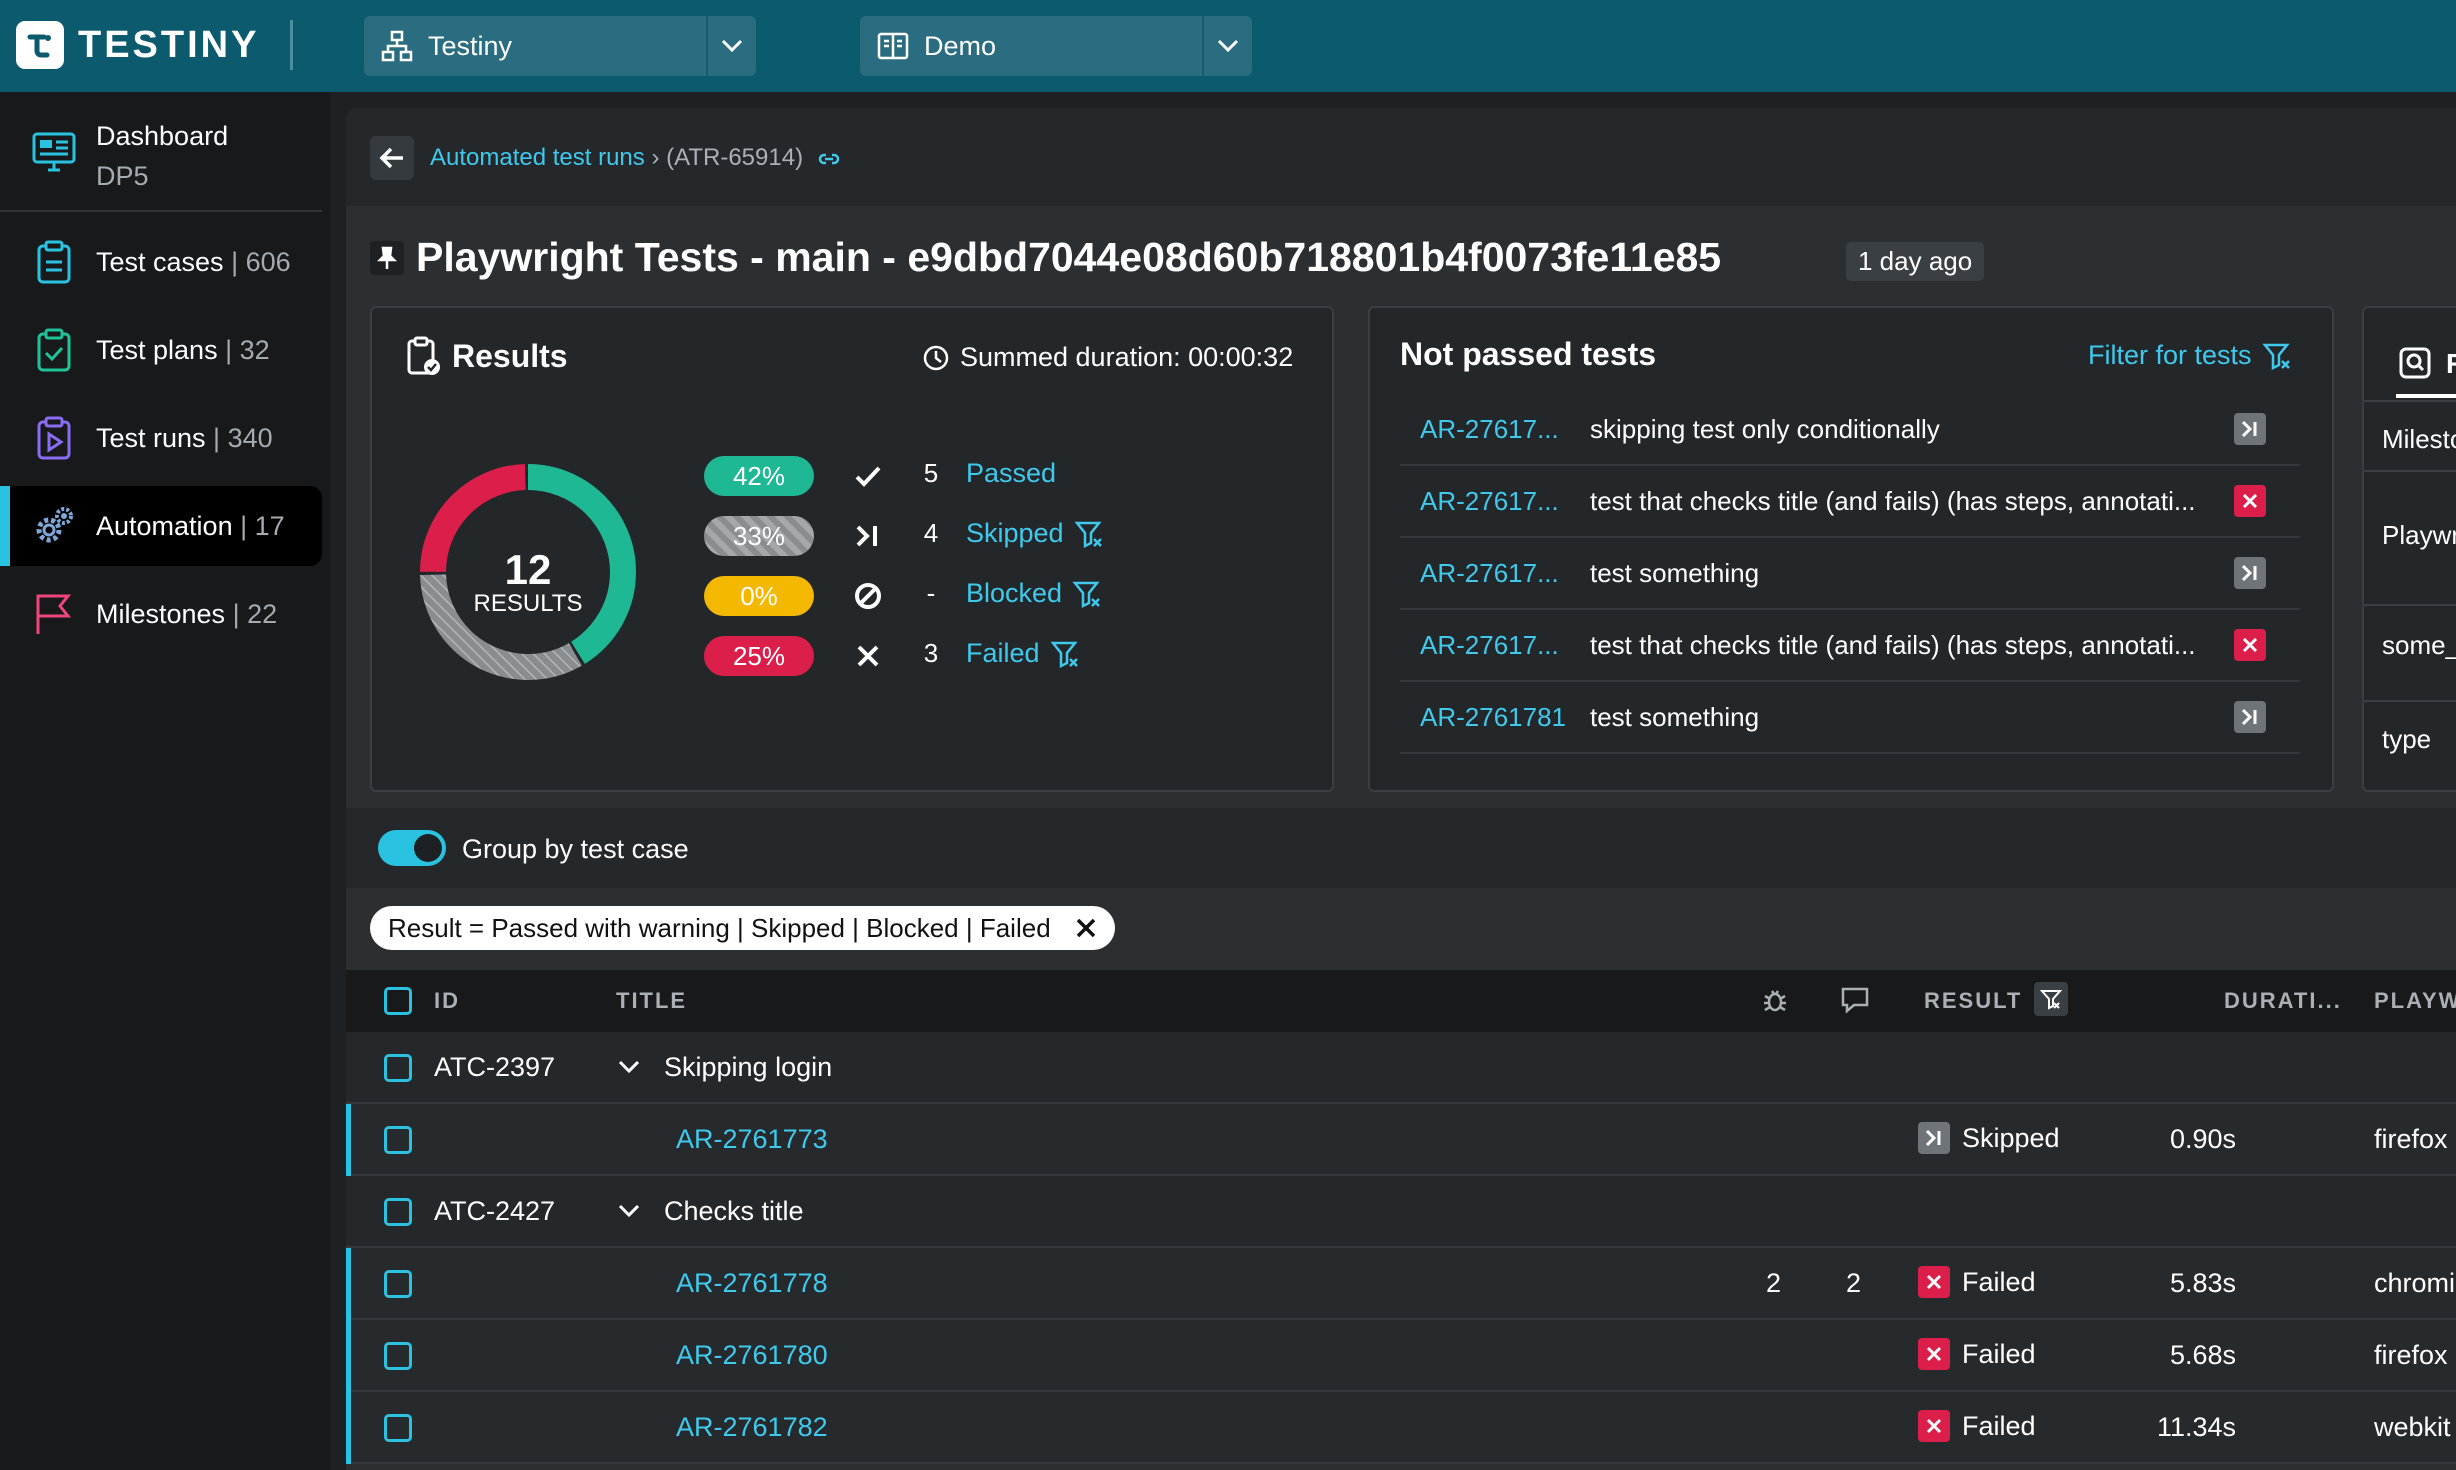 The height and width of the screenshot is (1470, 2456). Describe the element at coordinates (161, 438) in the screenshot. I see `sidebar-item-test-runs: Test runs | 340` at that location.